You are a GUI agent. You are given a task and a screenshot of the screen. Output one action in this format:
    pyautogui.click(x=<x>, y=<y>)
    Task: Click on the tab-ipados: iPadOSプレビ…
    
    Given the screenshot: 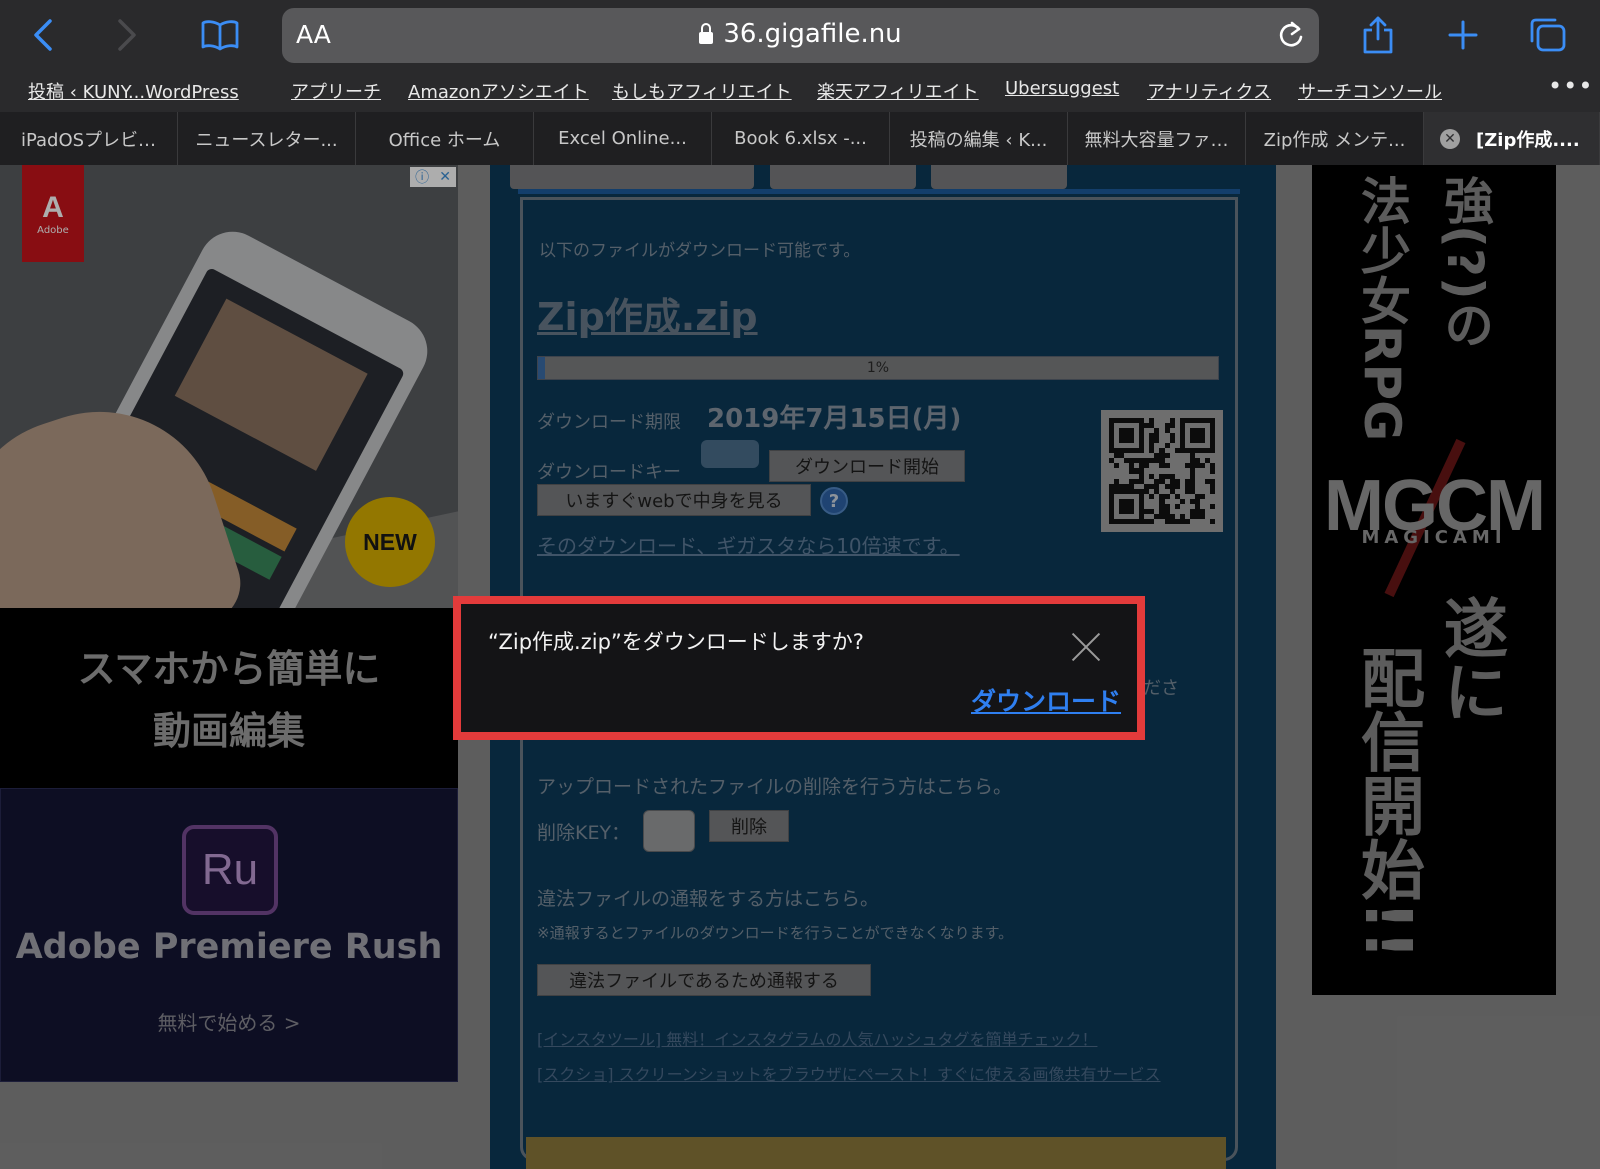 What is the action you would take?
    pyautogui.click(x=89, y=138)
    